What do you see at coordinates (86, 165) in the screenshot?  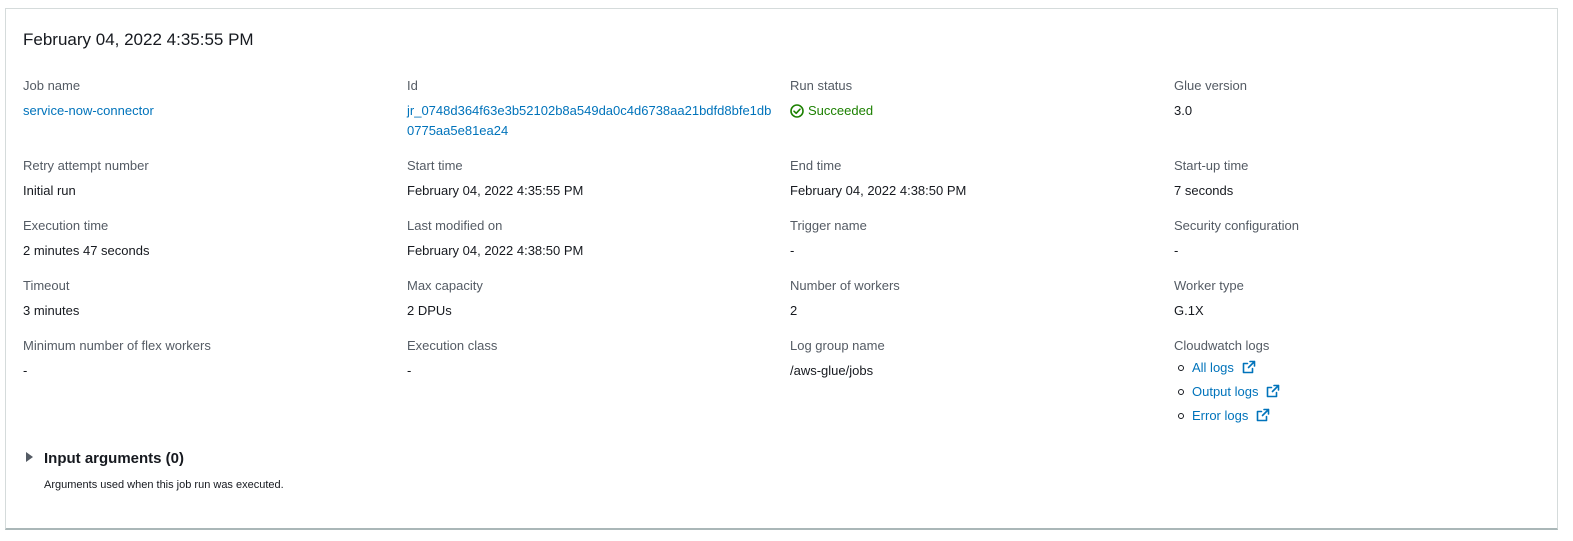 I see `retry-attempt-label: Retry attempt number` at bounding box center [86, 165].